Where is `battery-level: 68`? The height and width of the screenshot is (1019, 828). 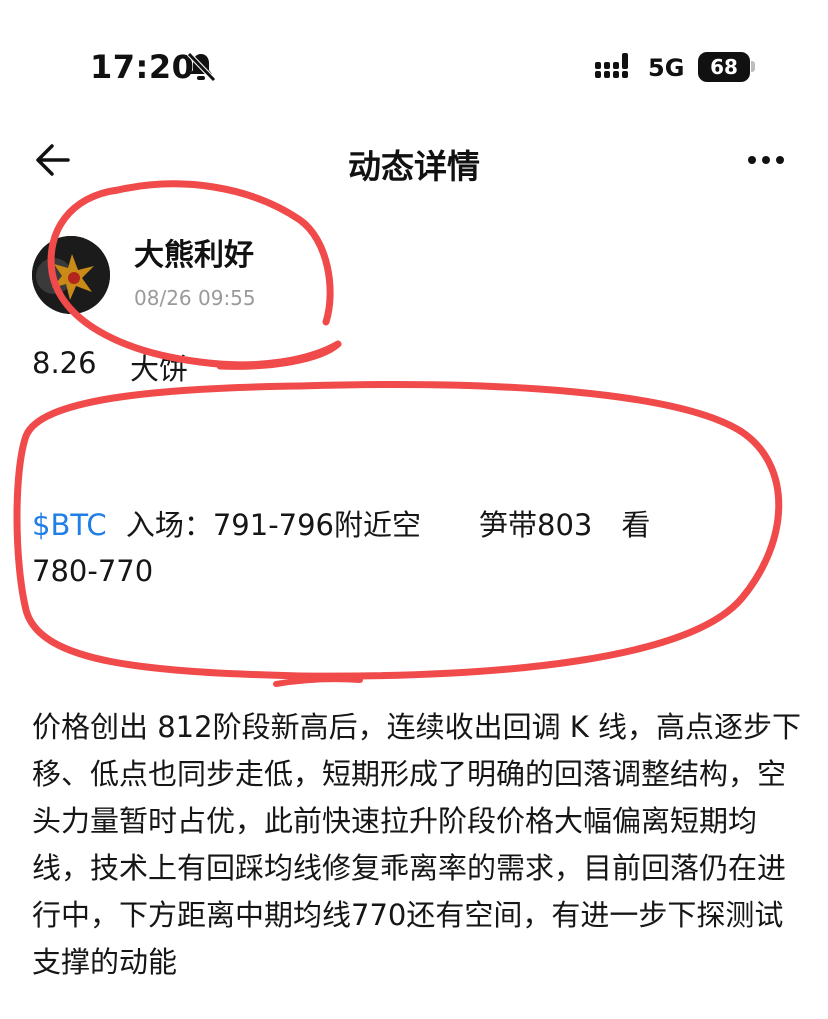
battery-level: 68 is located at coordinates (724, 67).